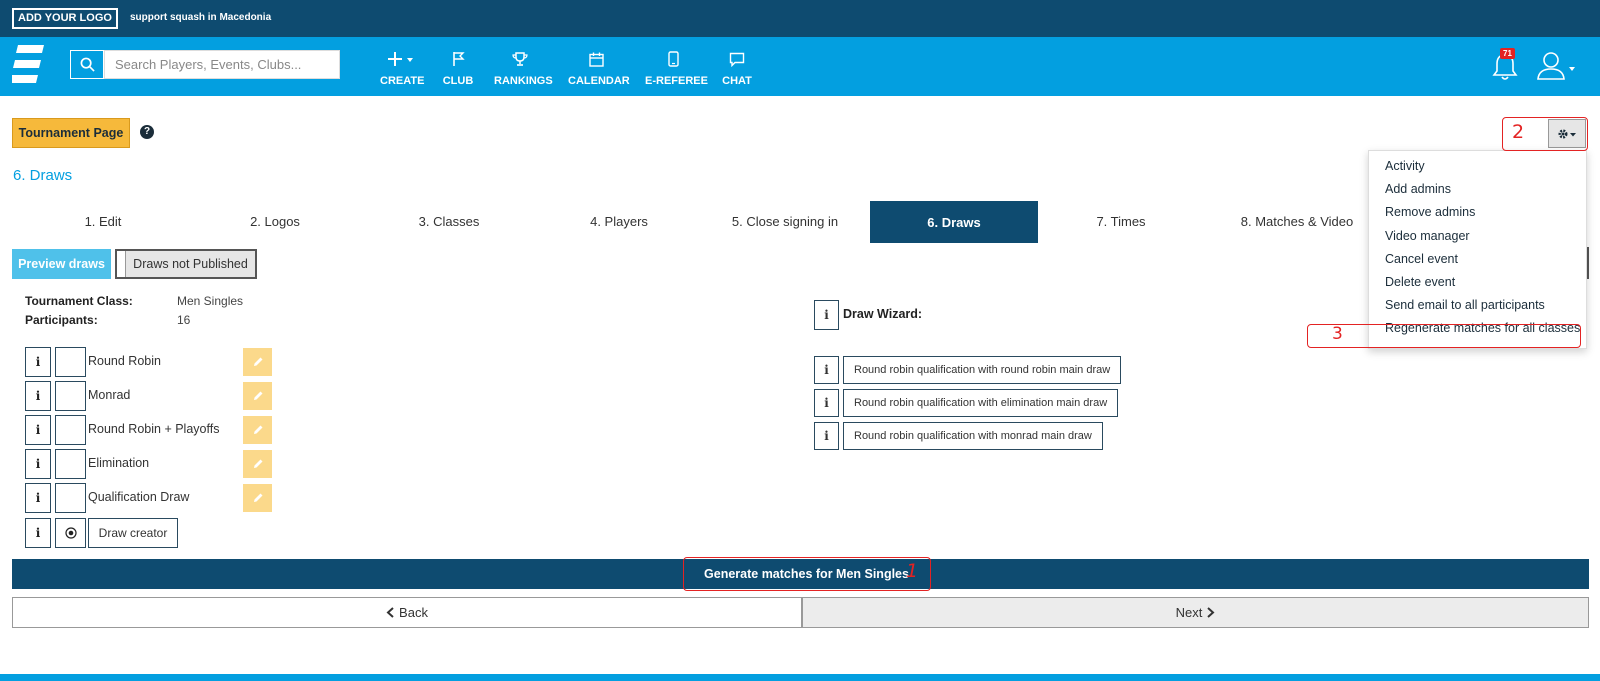 The height and width of the screenshot is (681, 1600). I want to click on next-button: Next, so click(1195, 612).